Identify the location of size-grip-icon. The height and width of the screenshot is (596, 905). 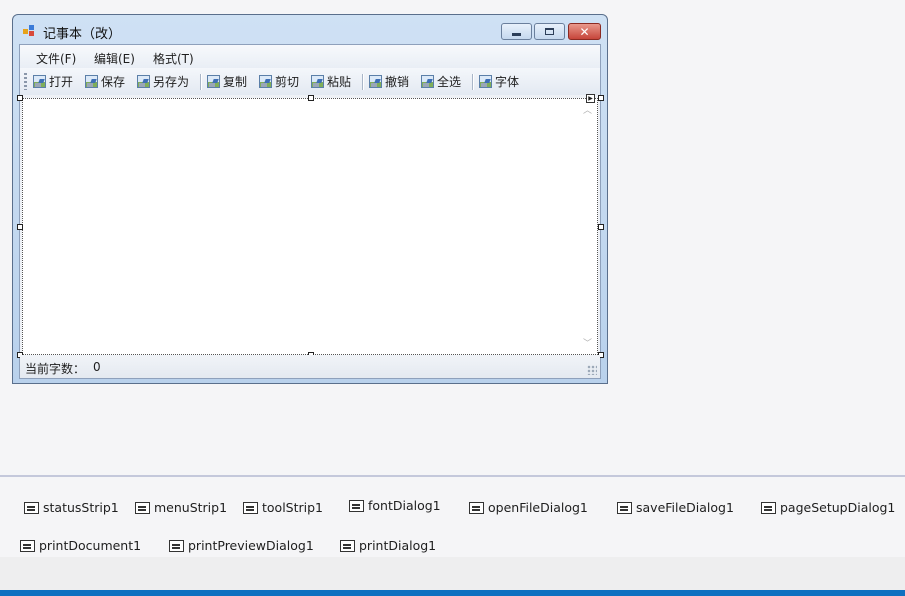
(592, 370).